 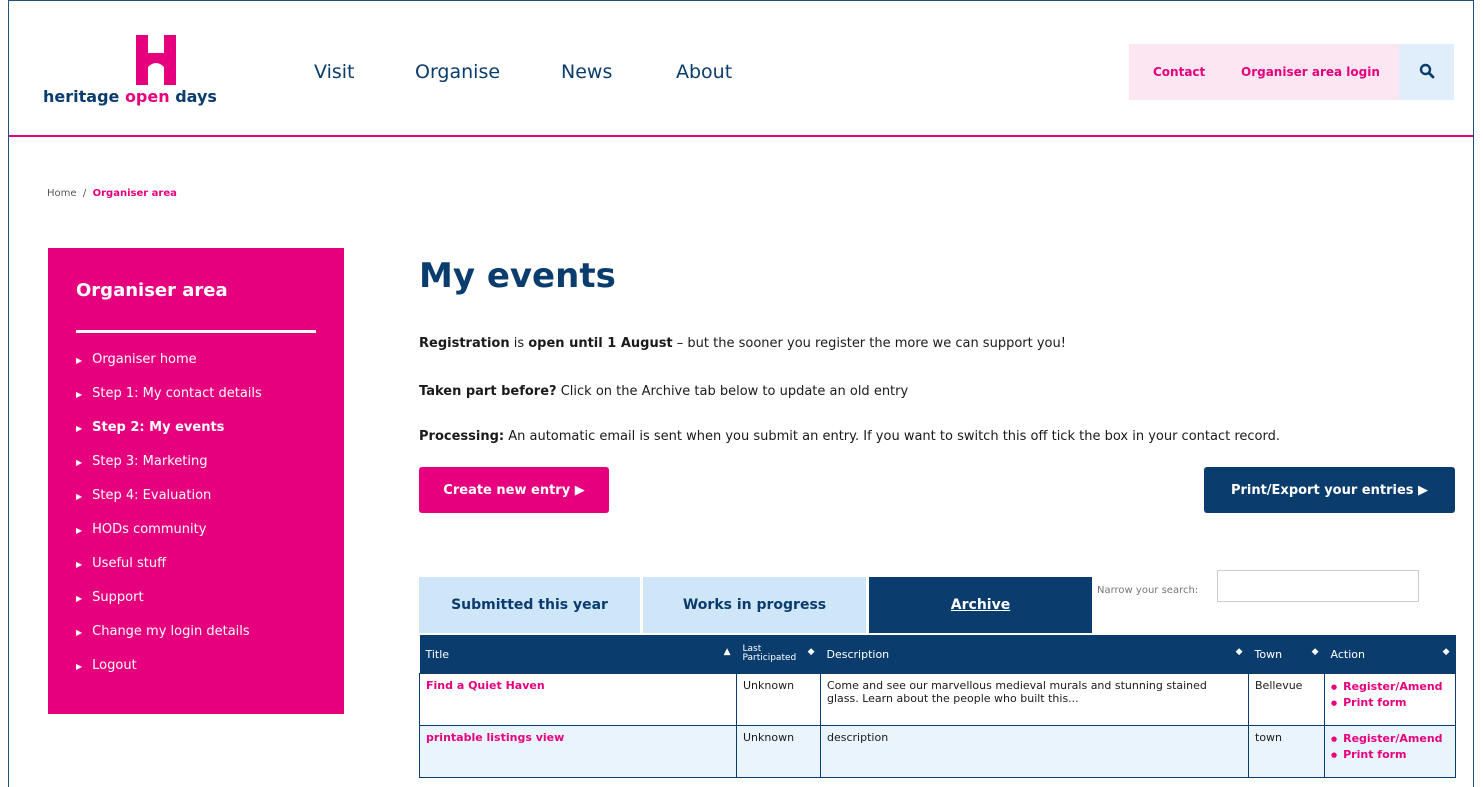 I want to click on narrow-search-label: Narrow your search:, so click(x=1148, y=590).